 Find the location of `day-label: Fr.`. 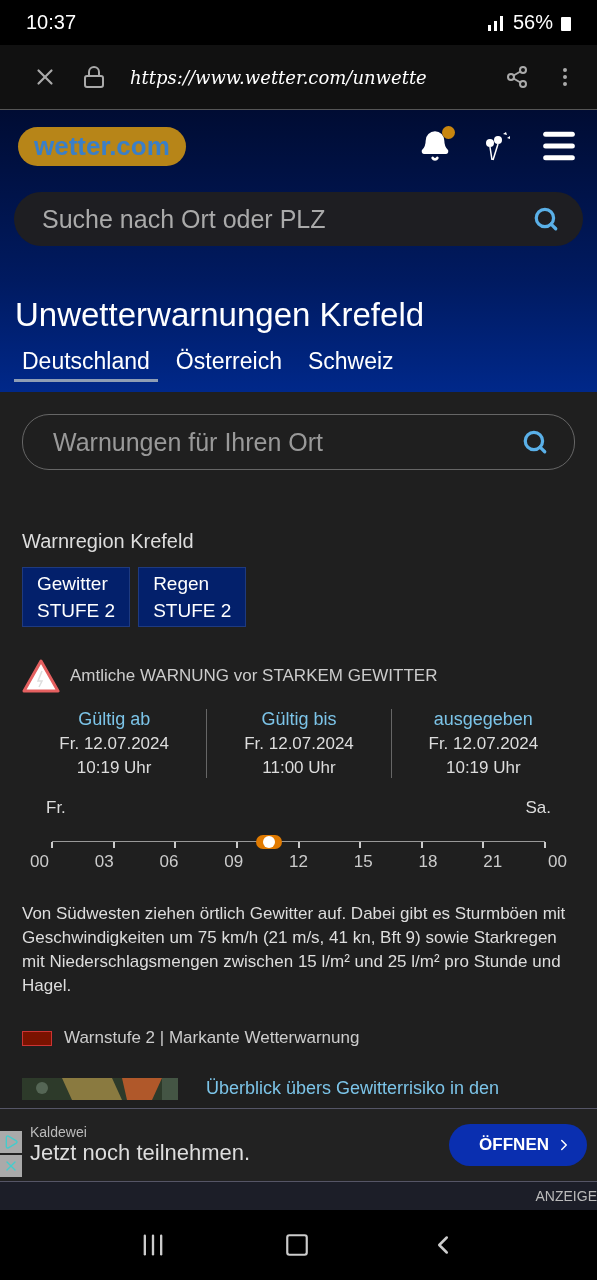

day-label: Fr. is located at coordinates (56, 808).